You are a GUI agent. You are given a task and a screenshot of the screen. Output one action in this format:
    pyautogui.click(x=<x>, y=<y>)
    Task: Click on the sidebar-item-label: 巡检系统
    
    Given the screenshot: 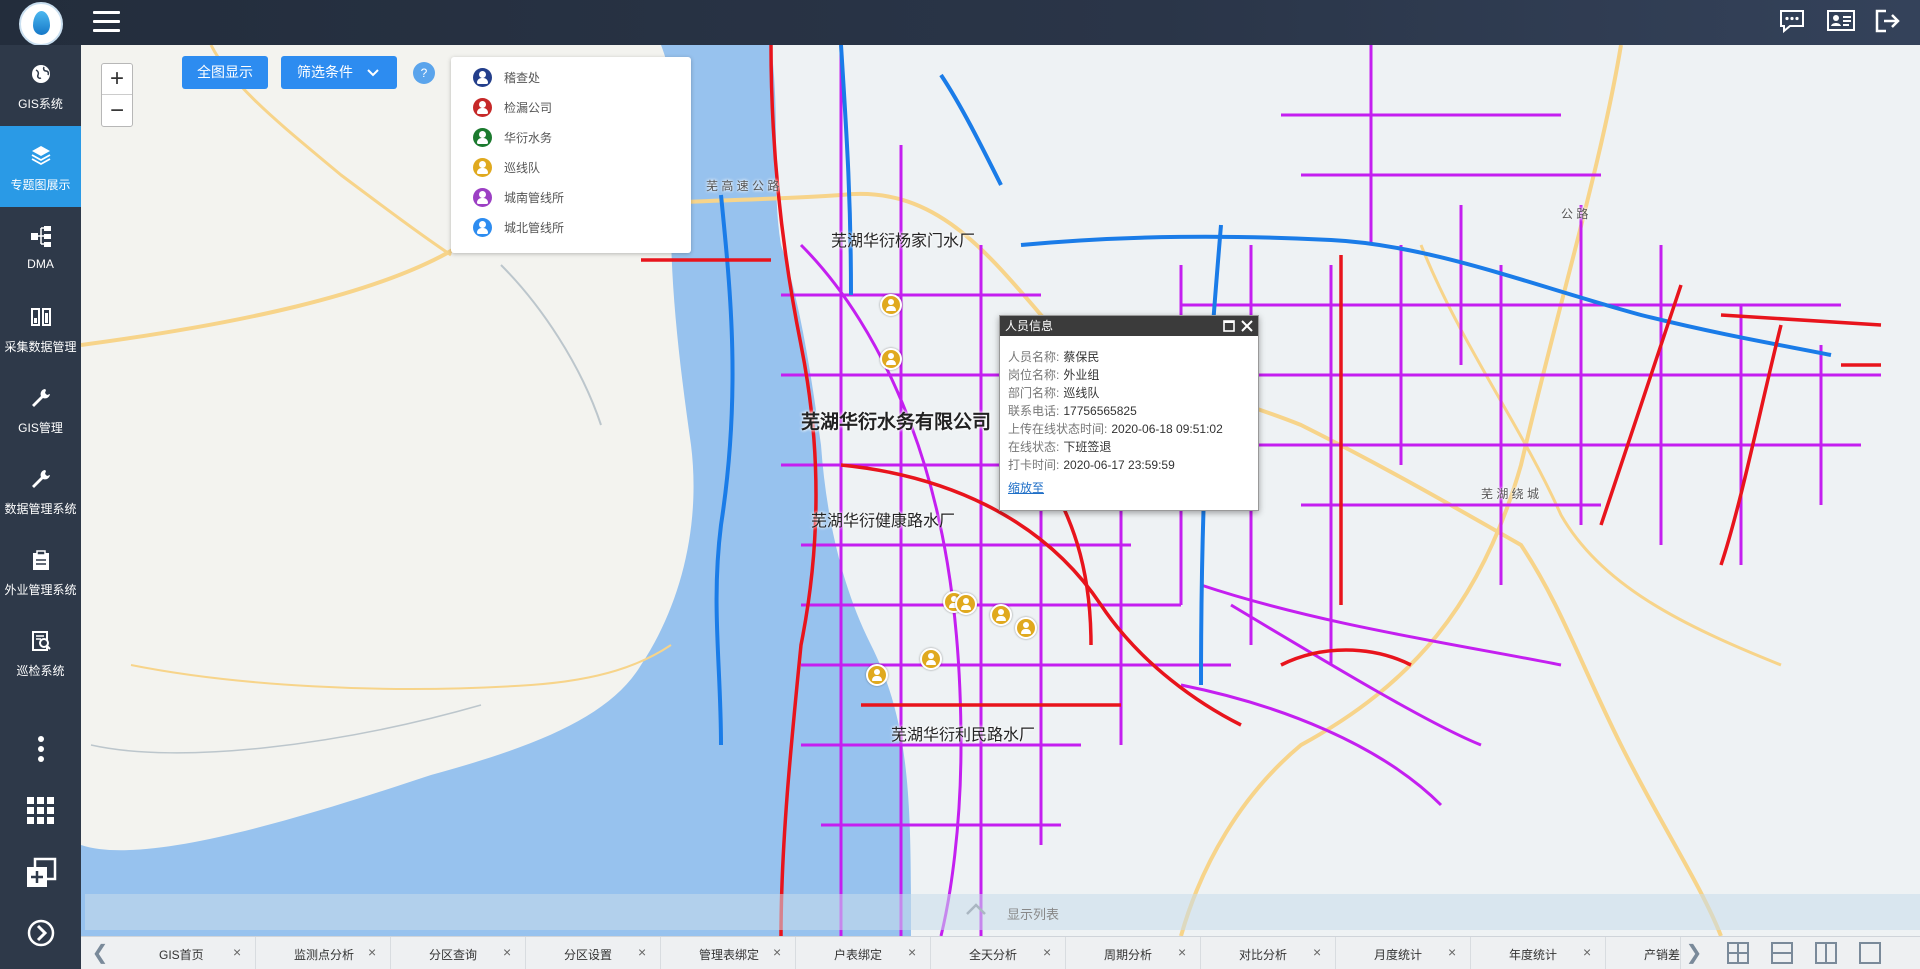 What is the action you would take?
    pyautogui.click(x=40, y=671)
    